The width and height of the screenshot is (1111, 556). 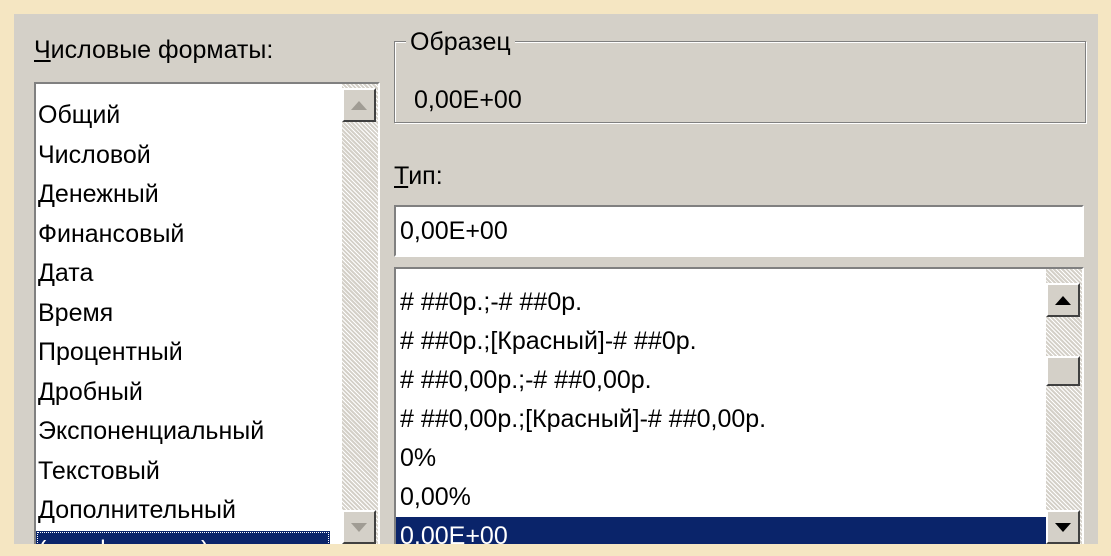 I want to click on sample-label: Образец, so click(x=460, y=42).